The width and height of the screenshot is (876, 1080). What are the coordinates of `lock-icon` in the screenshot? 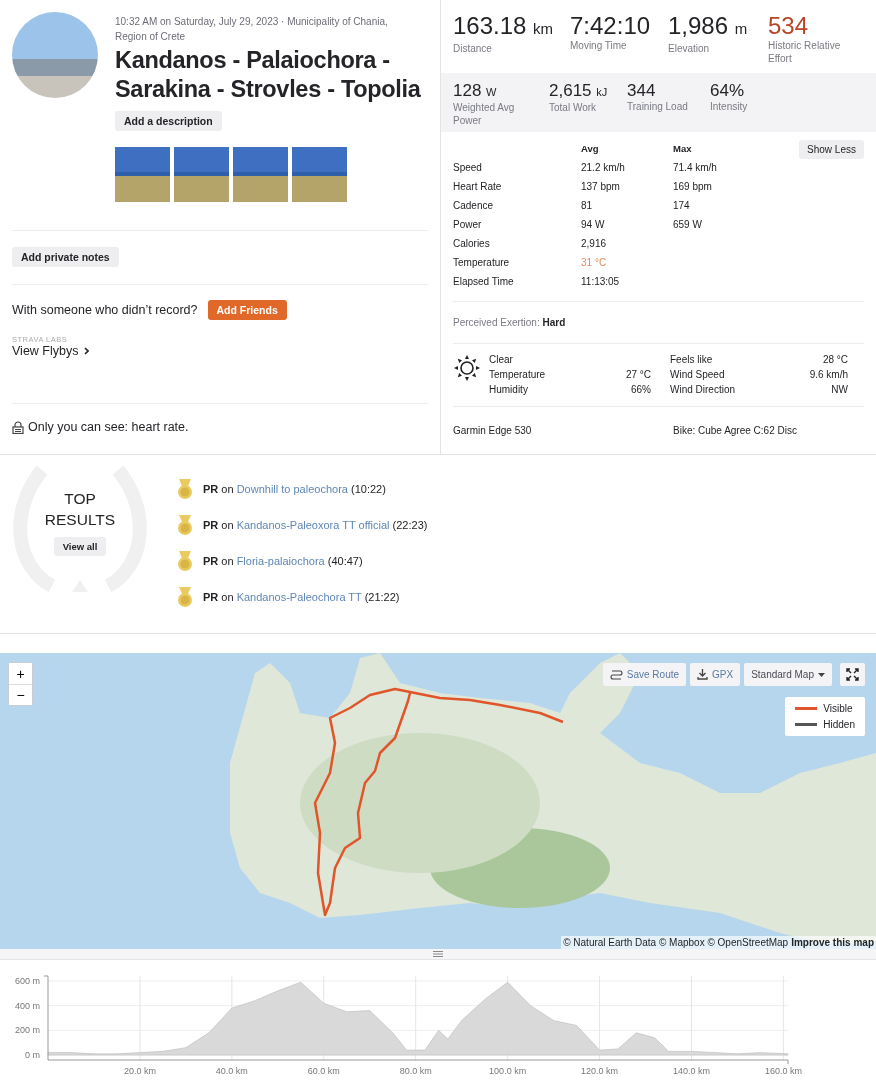 It's located at (18, 427).